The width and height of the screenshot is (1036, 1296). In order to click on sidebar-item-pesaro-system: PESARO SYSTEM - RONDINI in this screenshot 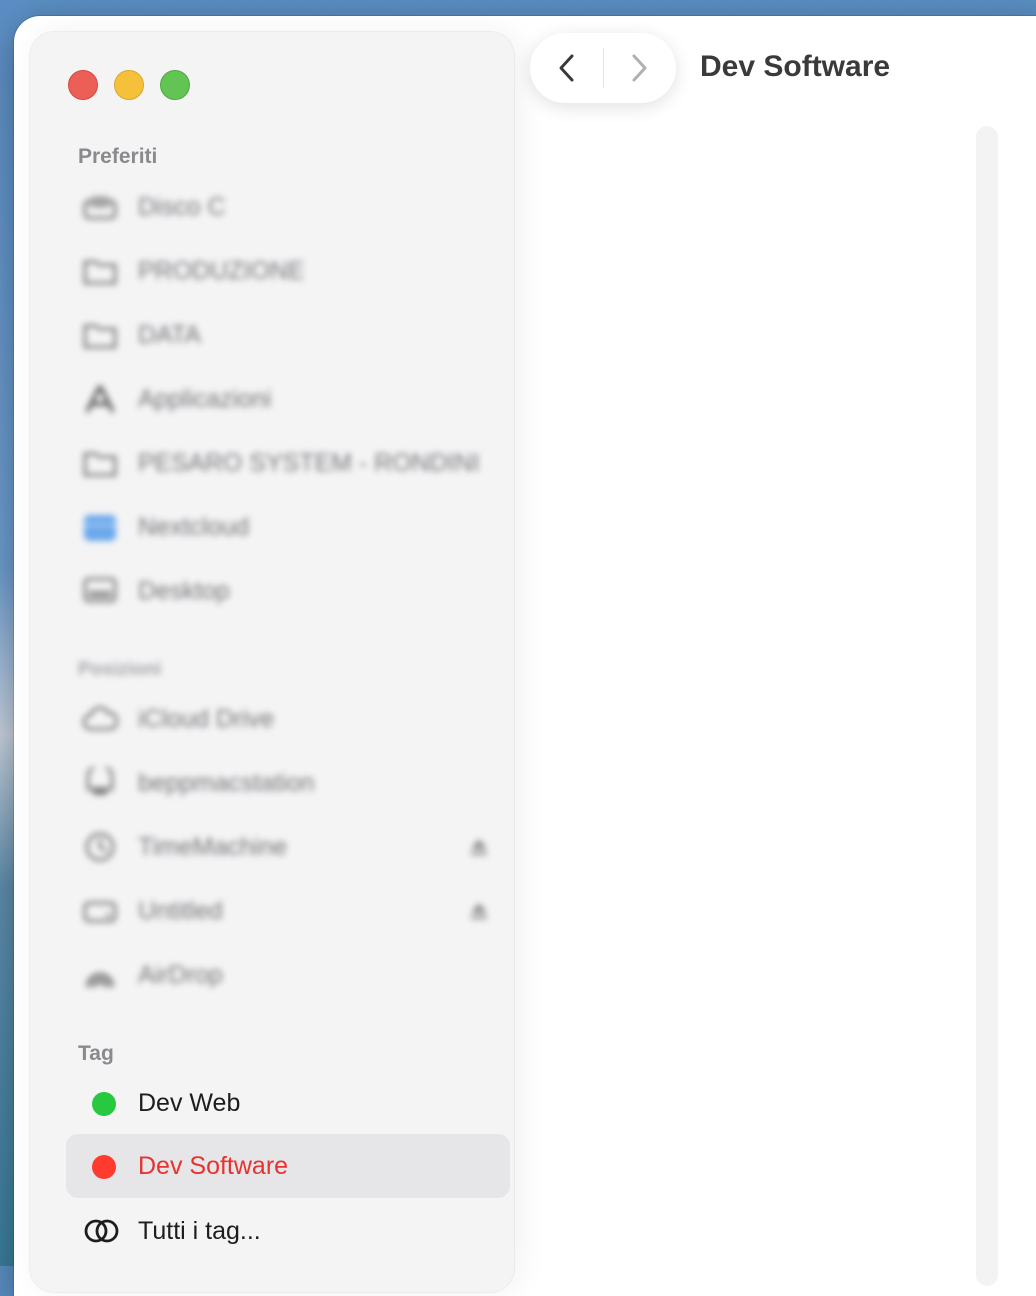, I will do `click(288, 463)`.